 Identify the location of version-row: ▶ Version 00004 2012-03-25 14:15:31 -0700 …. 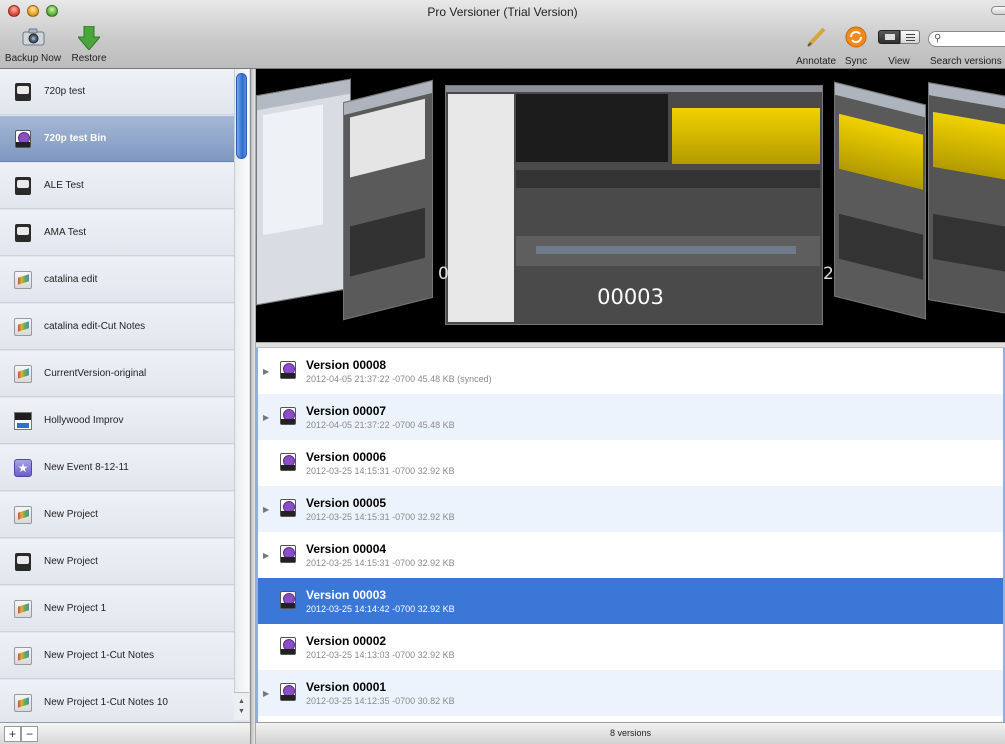
(630, 555).